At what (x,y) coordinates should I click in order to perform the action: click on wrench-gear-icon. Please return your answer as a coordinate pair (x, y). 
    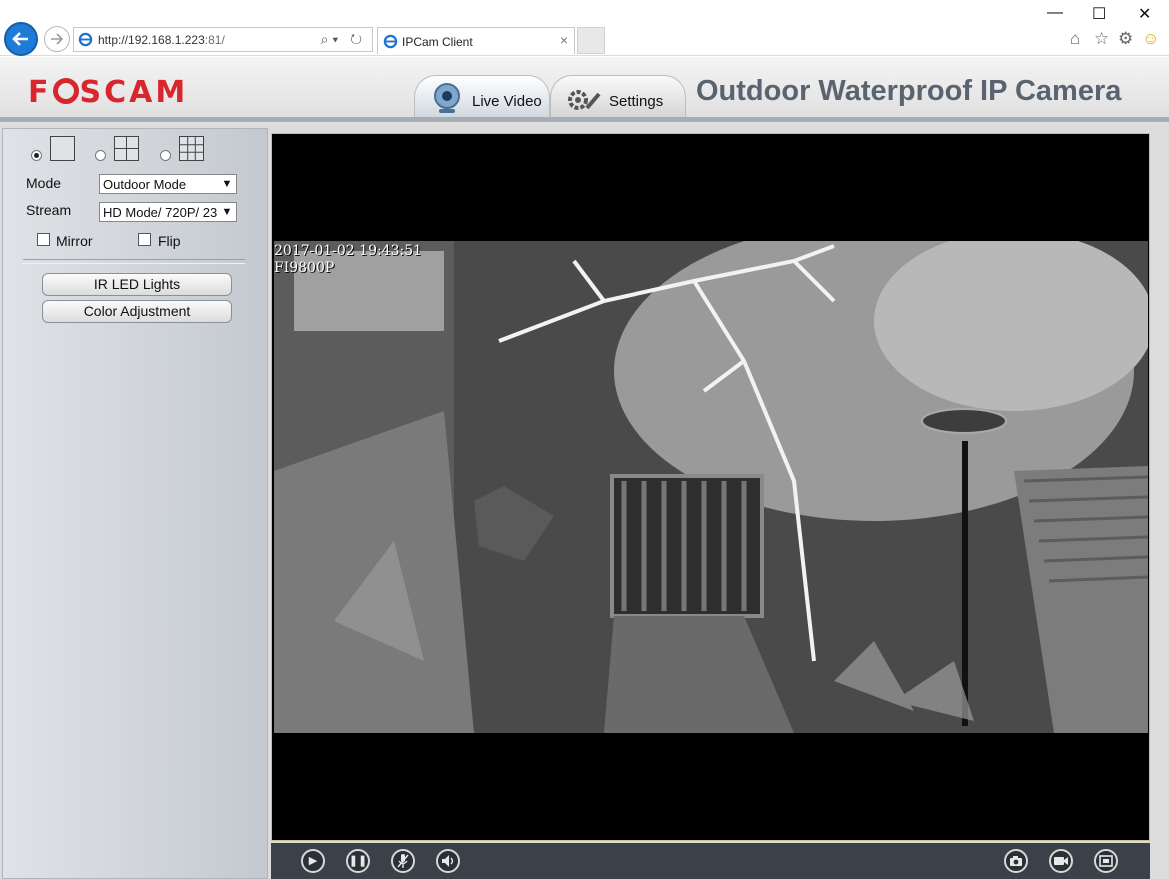
    Looking at the image, I should click on (584, 100).